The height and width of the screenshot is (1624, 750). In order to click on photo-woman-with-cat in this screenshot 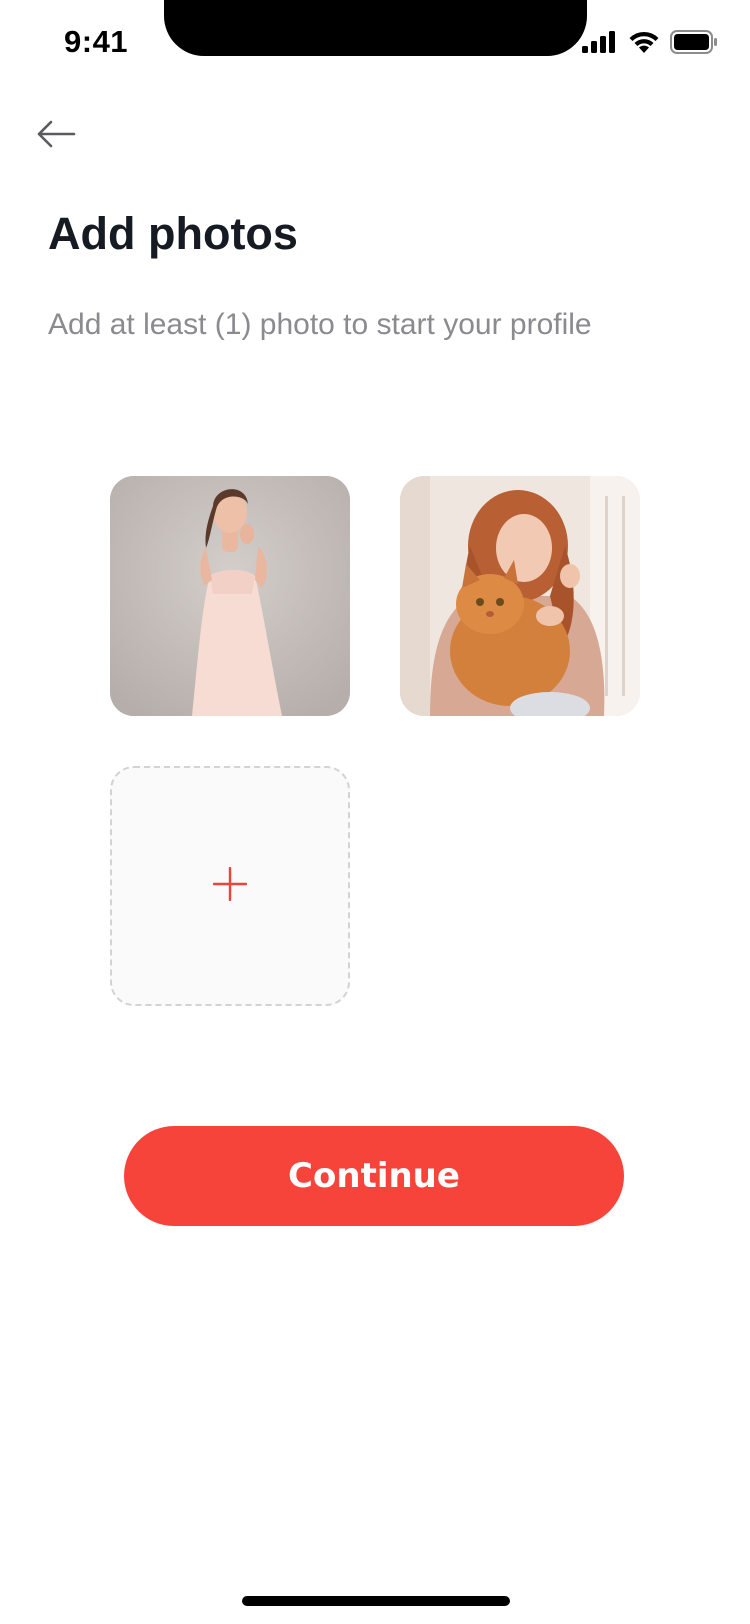, I will do `click(520, 596)`.